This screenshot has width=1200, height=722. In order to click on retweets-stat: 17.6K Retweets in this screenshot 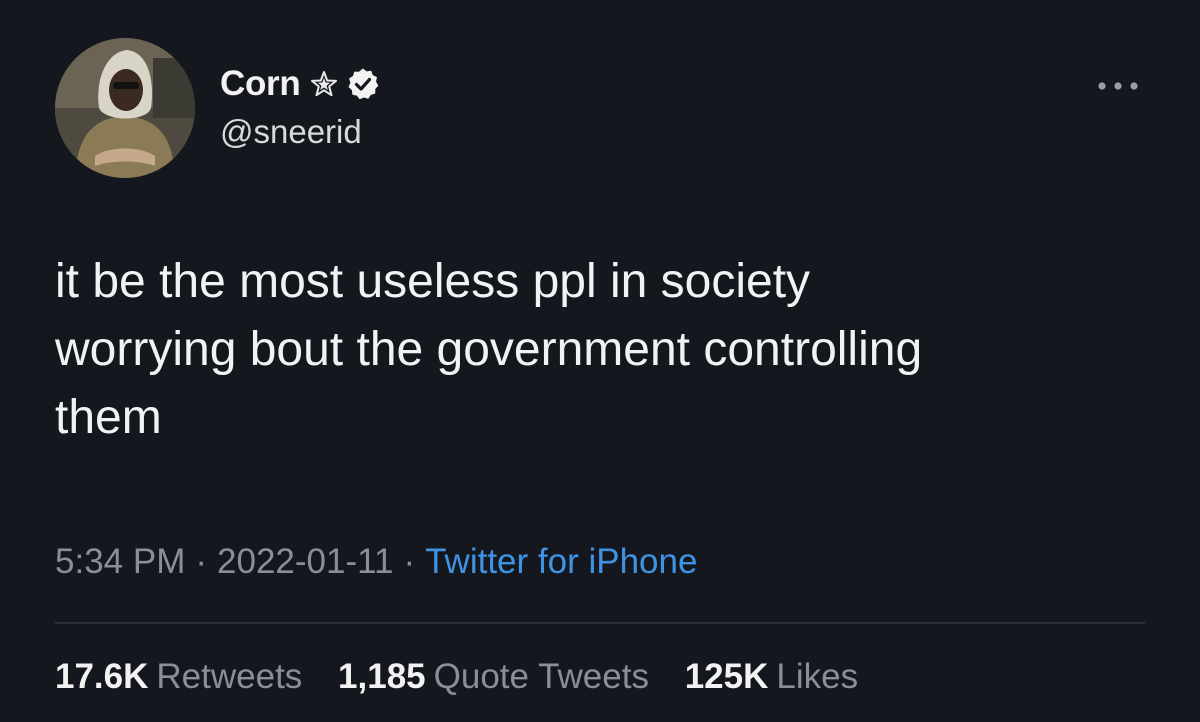, I will do `click(178, 677)`.